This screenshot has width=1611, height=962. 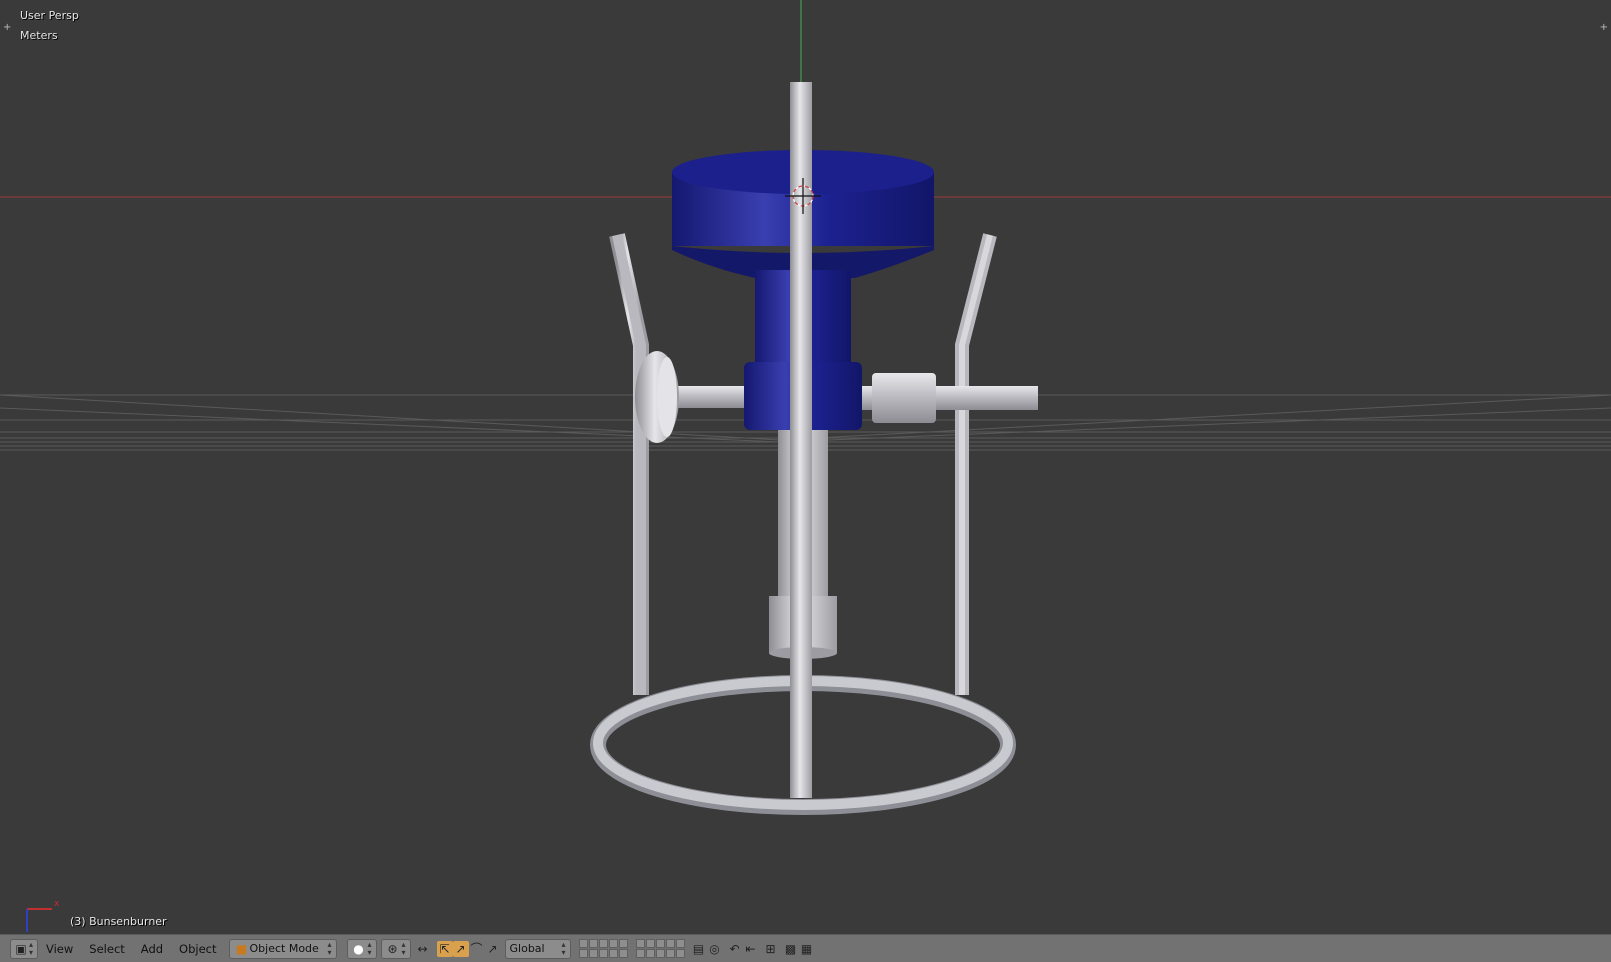 What do you see at coordinates (751, 949) in the screenshot?
I see `snap-element-icon: ⇤` at bounding box center [751, 949].